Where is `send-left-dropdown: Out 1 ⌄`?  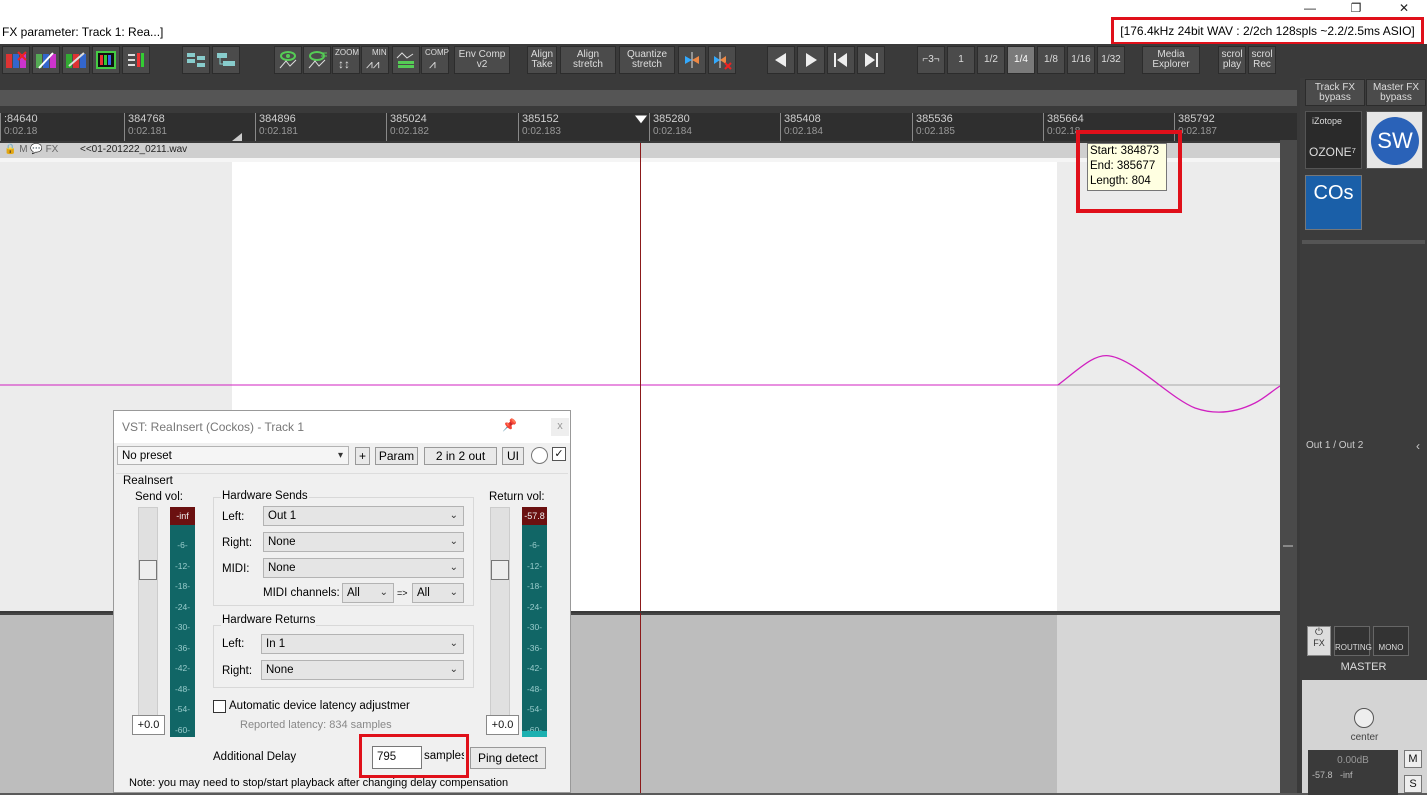 send-left-dropdown: Out 1 ⌄ is located at coordinates (363, 516).